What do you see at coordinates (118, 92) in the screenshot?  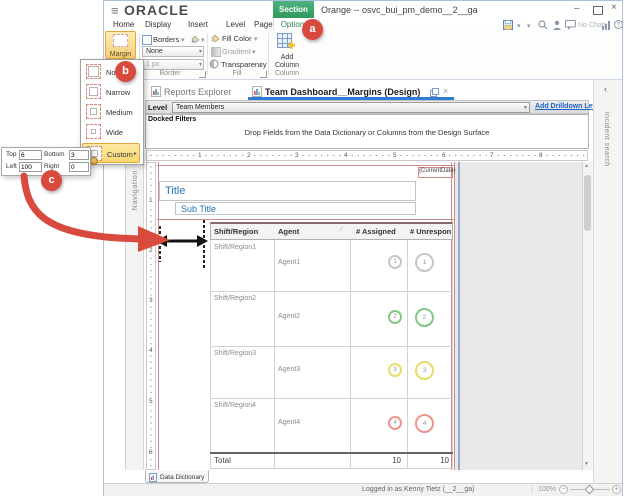 I see `margin-option-label: Narrow` at bounding box center [118, 92].